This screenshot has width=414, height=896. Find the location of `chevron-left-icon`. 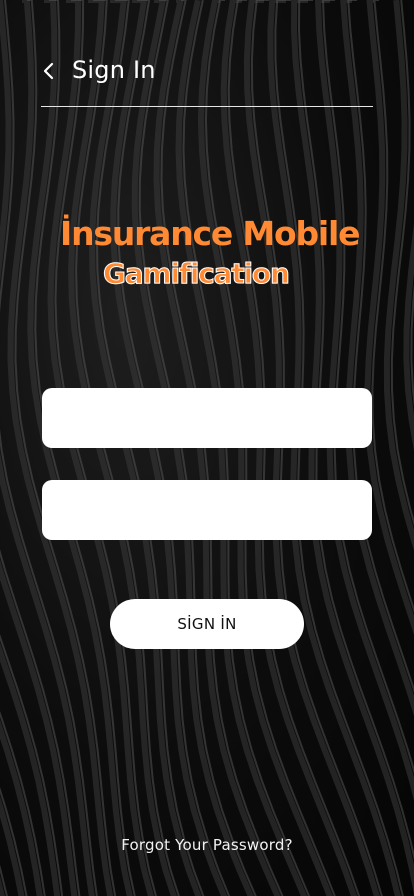

chevron-left-icon is located at coordinates (48, 71).